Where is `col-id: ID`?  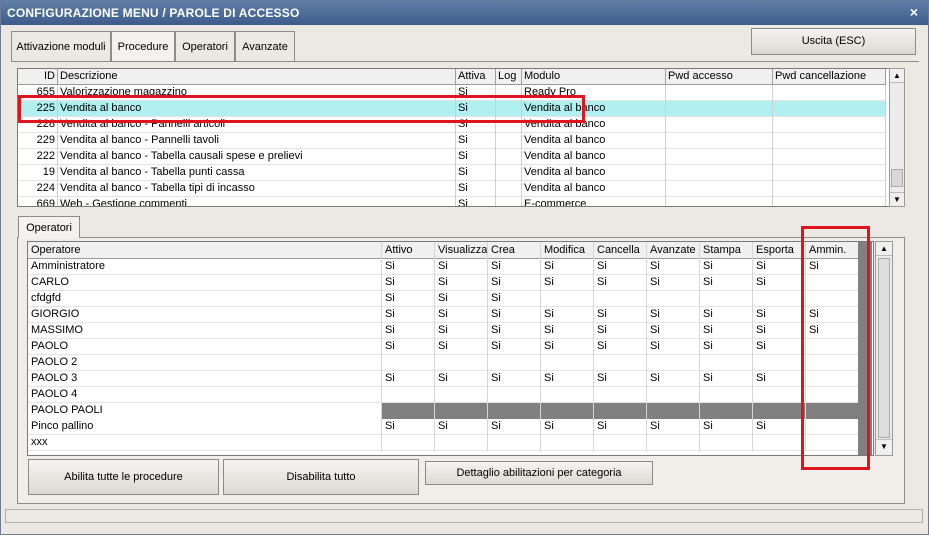 col-id: ID is located at coordinates (38, 77).